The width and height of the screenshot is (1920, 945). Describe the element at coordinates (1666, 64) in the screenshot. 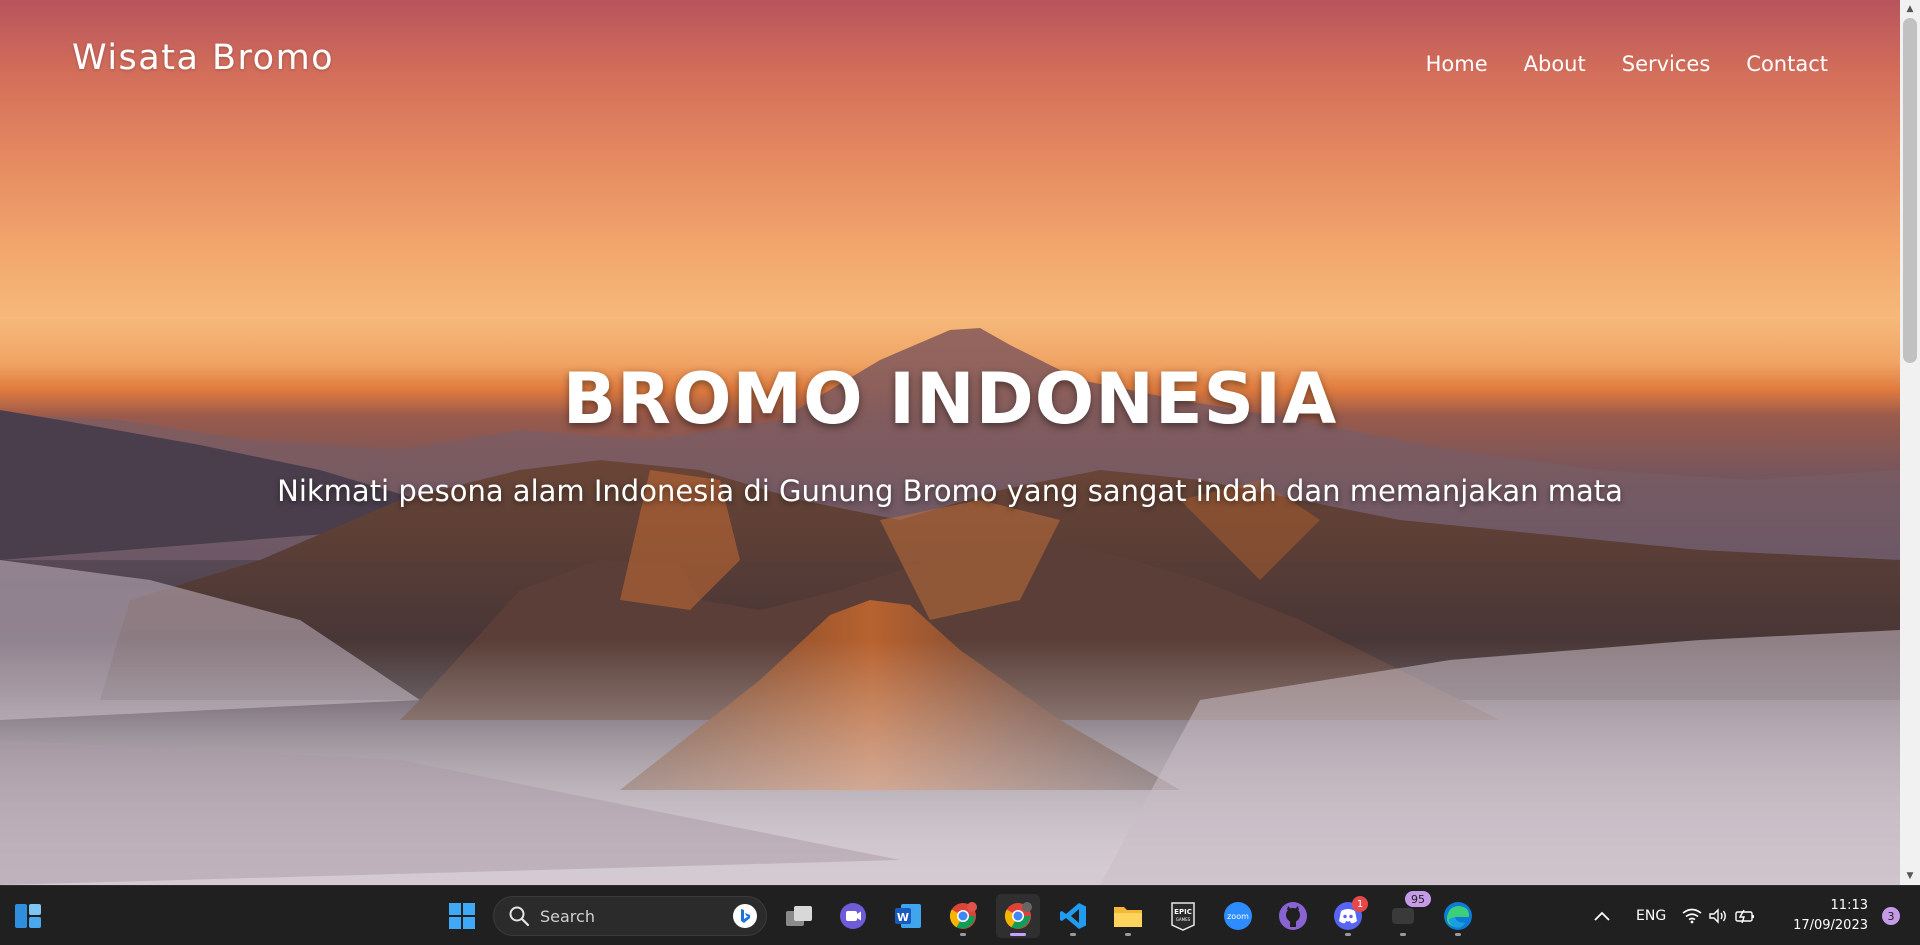

I see `nav-link-services: Services` at that location.